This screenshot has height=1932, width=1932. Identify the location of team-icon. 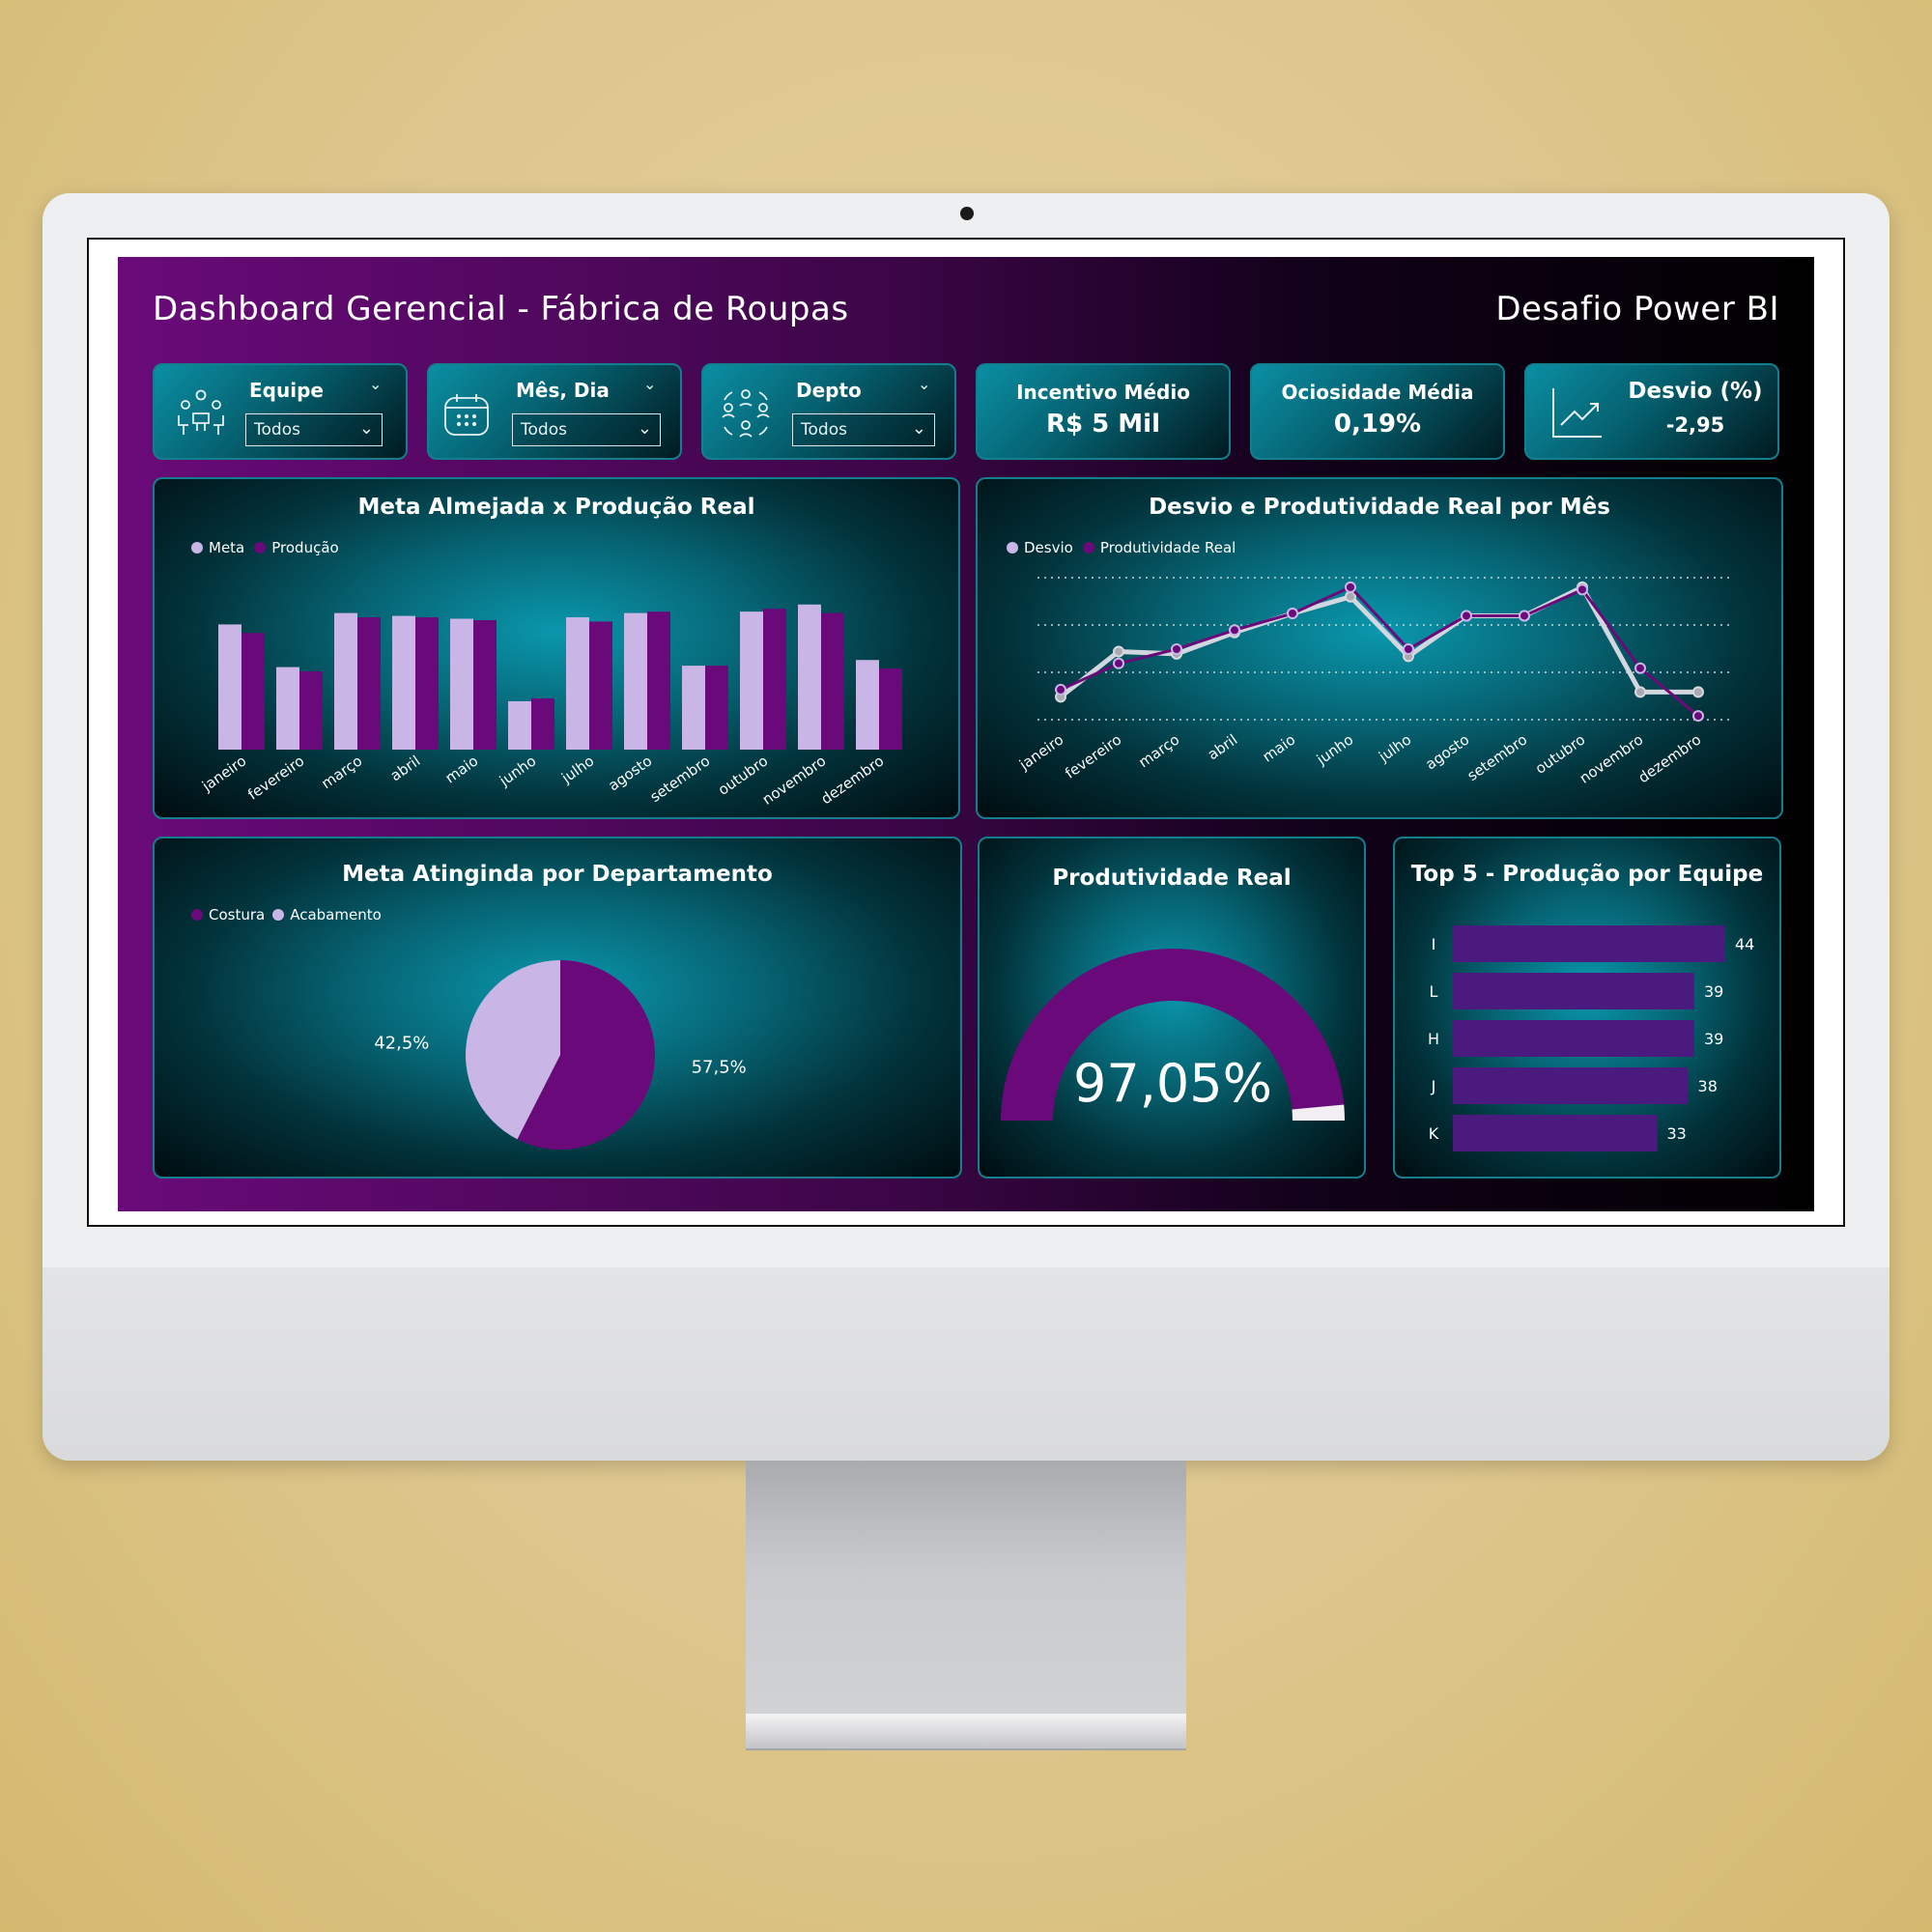
(201, 412).